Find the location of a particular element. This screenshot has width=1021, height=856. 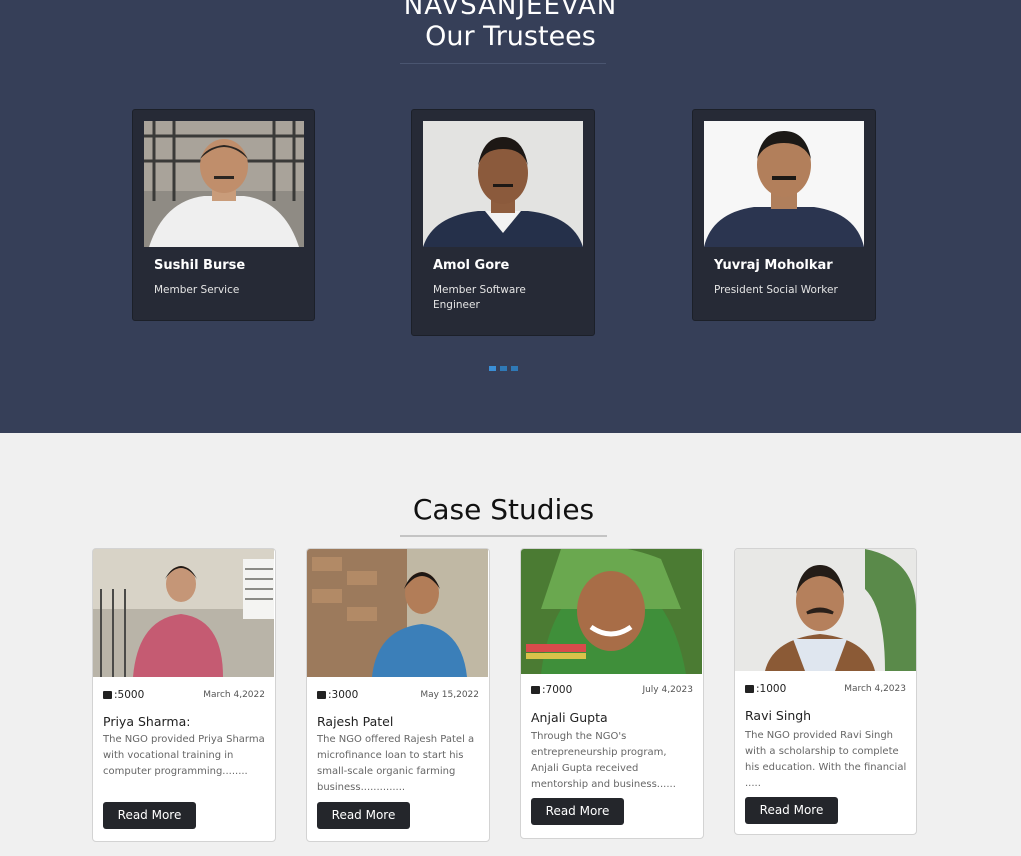

trustee-card: Amol Gore Member Software Engineer is located at coordinates (503, 222).